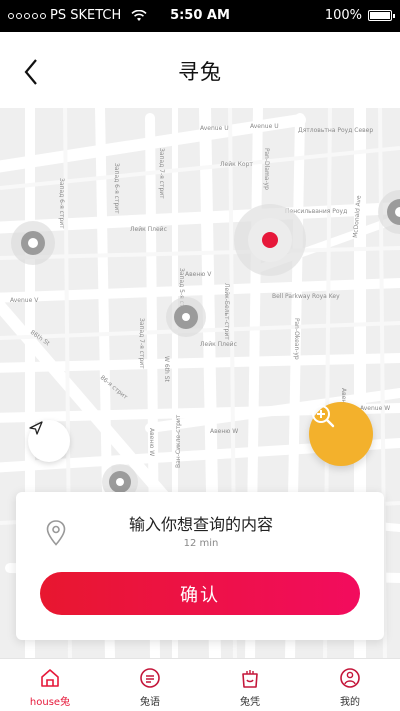 This screenshot has width=400, height=711. Describe the element at coordinates (381, 15) in the screenshot. I see `battery-icon` at that location.